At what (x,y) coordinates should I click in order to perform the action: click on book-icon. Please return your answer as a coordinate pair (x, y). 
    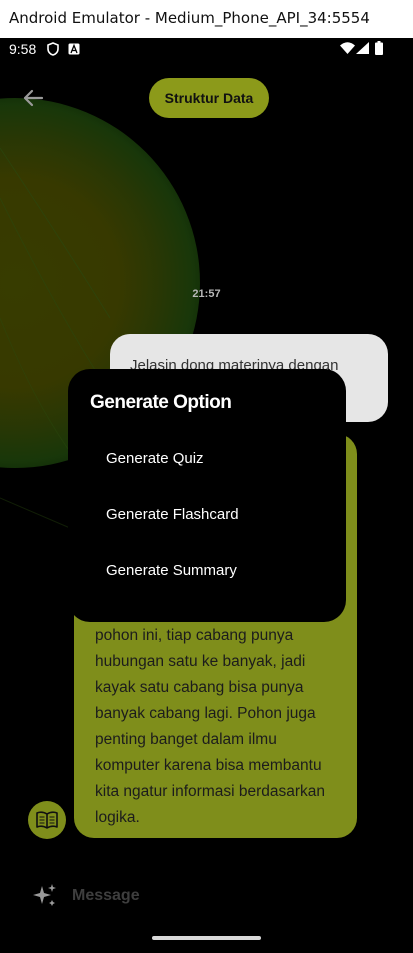
    Looking at the image, I should click on (47, 820).